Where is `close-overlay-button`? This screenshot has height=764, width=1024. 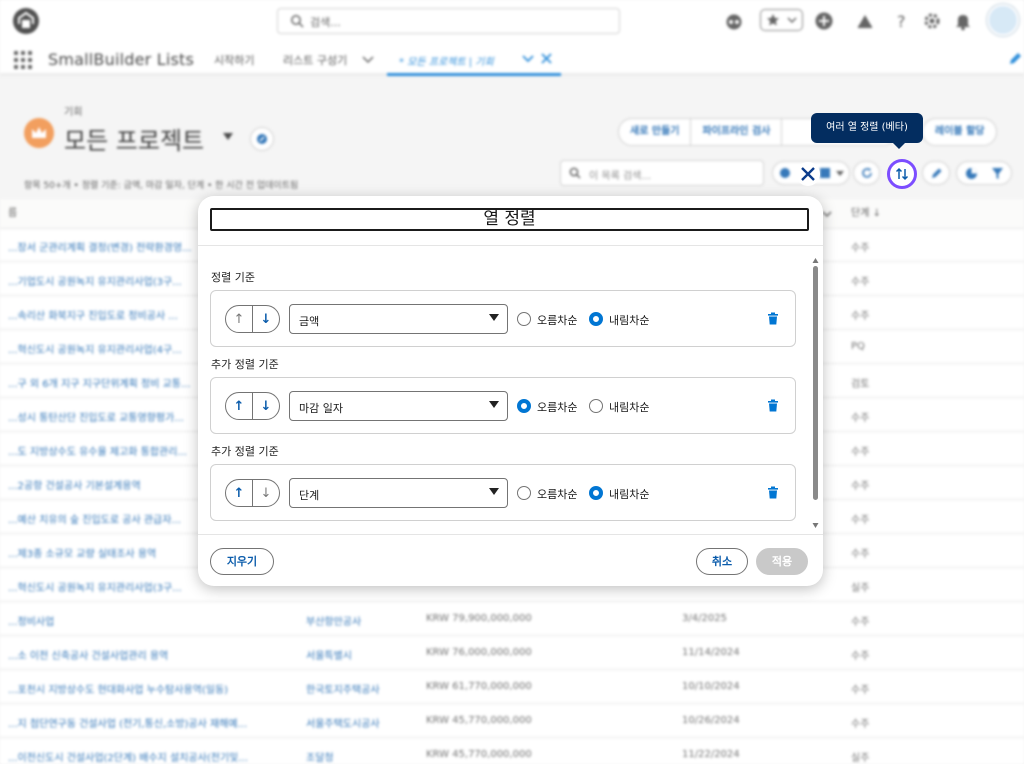 close-overlay-button is located at coordinates (808, 174).